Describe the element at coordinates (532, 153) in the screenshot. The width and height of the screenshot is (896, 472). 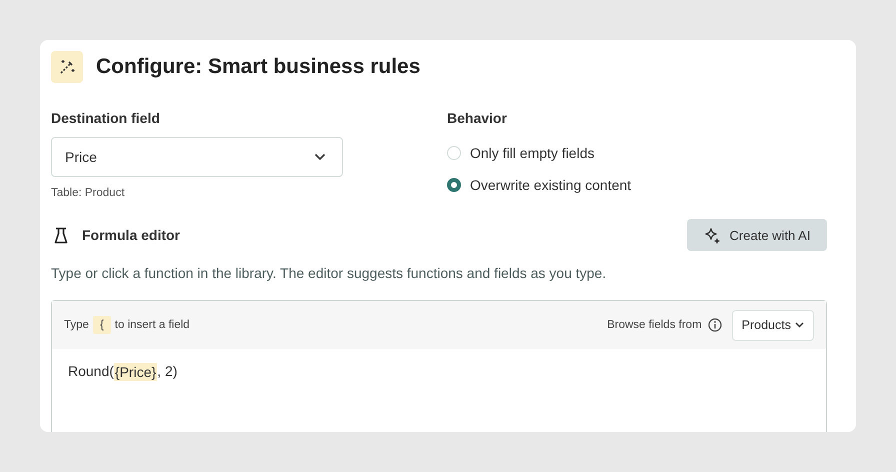
I see `radio-label: Only fill empty fields` at that location.